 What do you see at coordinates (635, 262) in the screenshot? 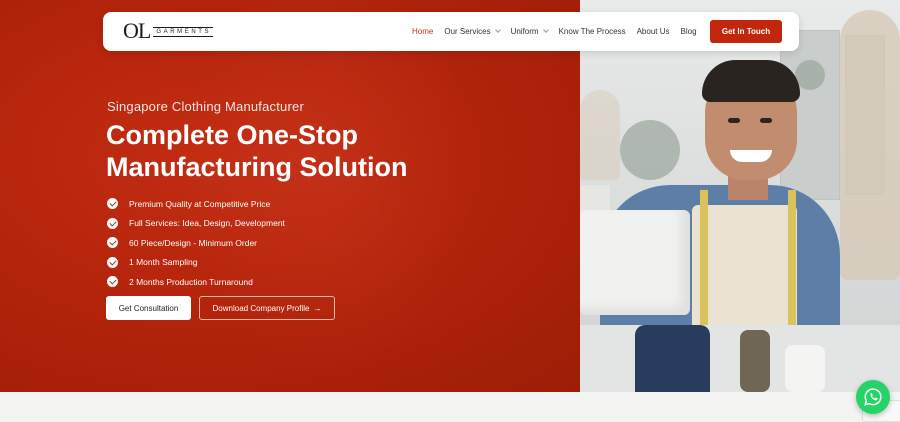
I see `photo-sewing-machine` at bounding box center [635, 262].